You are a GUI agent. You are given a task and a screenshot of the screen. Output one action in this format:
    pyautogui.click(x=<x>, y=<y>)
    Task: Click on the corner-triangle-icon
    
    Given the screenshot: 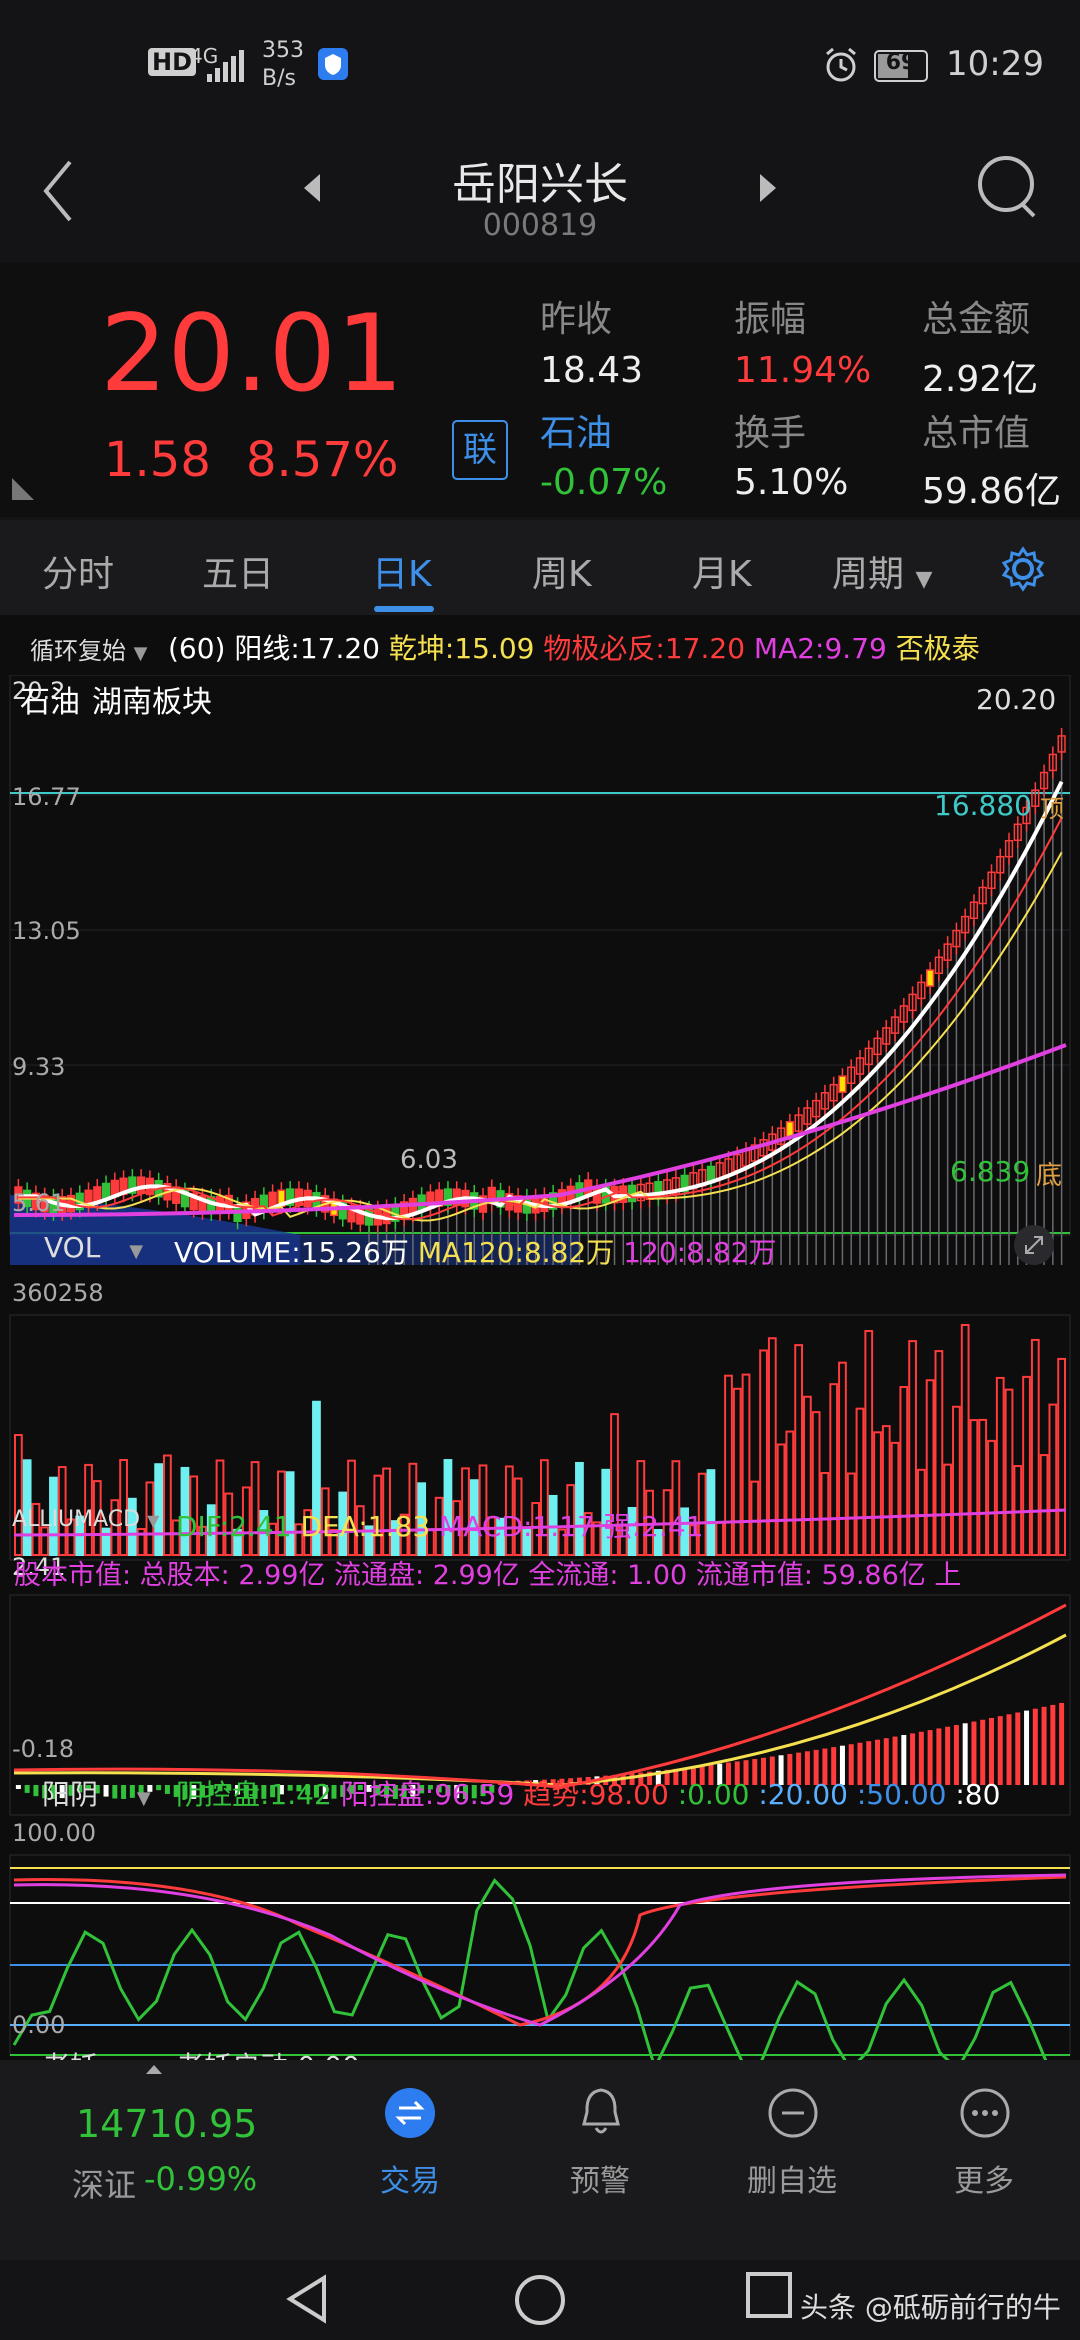 What is the action you would take?
    pyautogui.click(x=23, y=489)
    